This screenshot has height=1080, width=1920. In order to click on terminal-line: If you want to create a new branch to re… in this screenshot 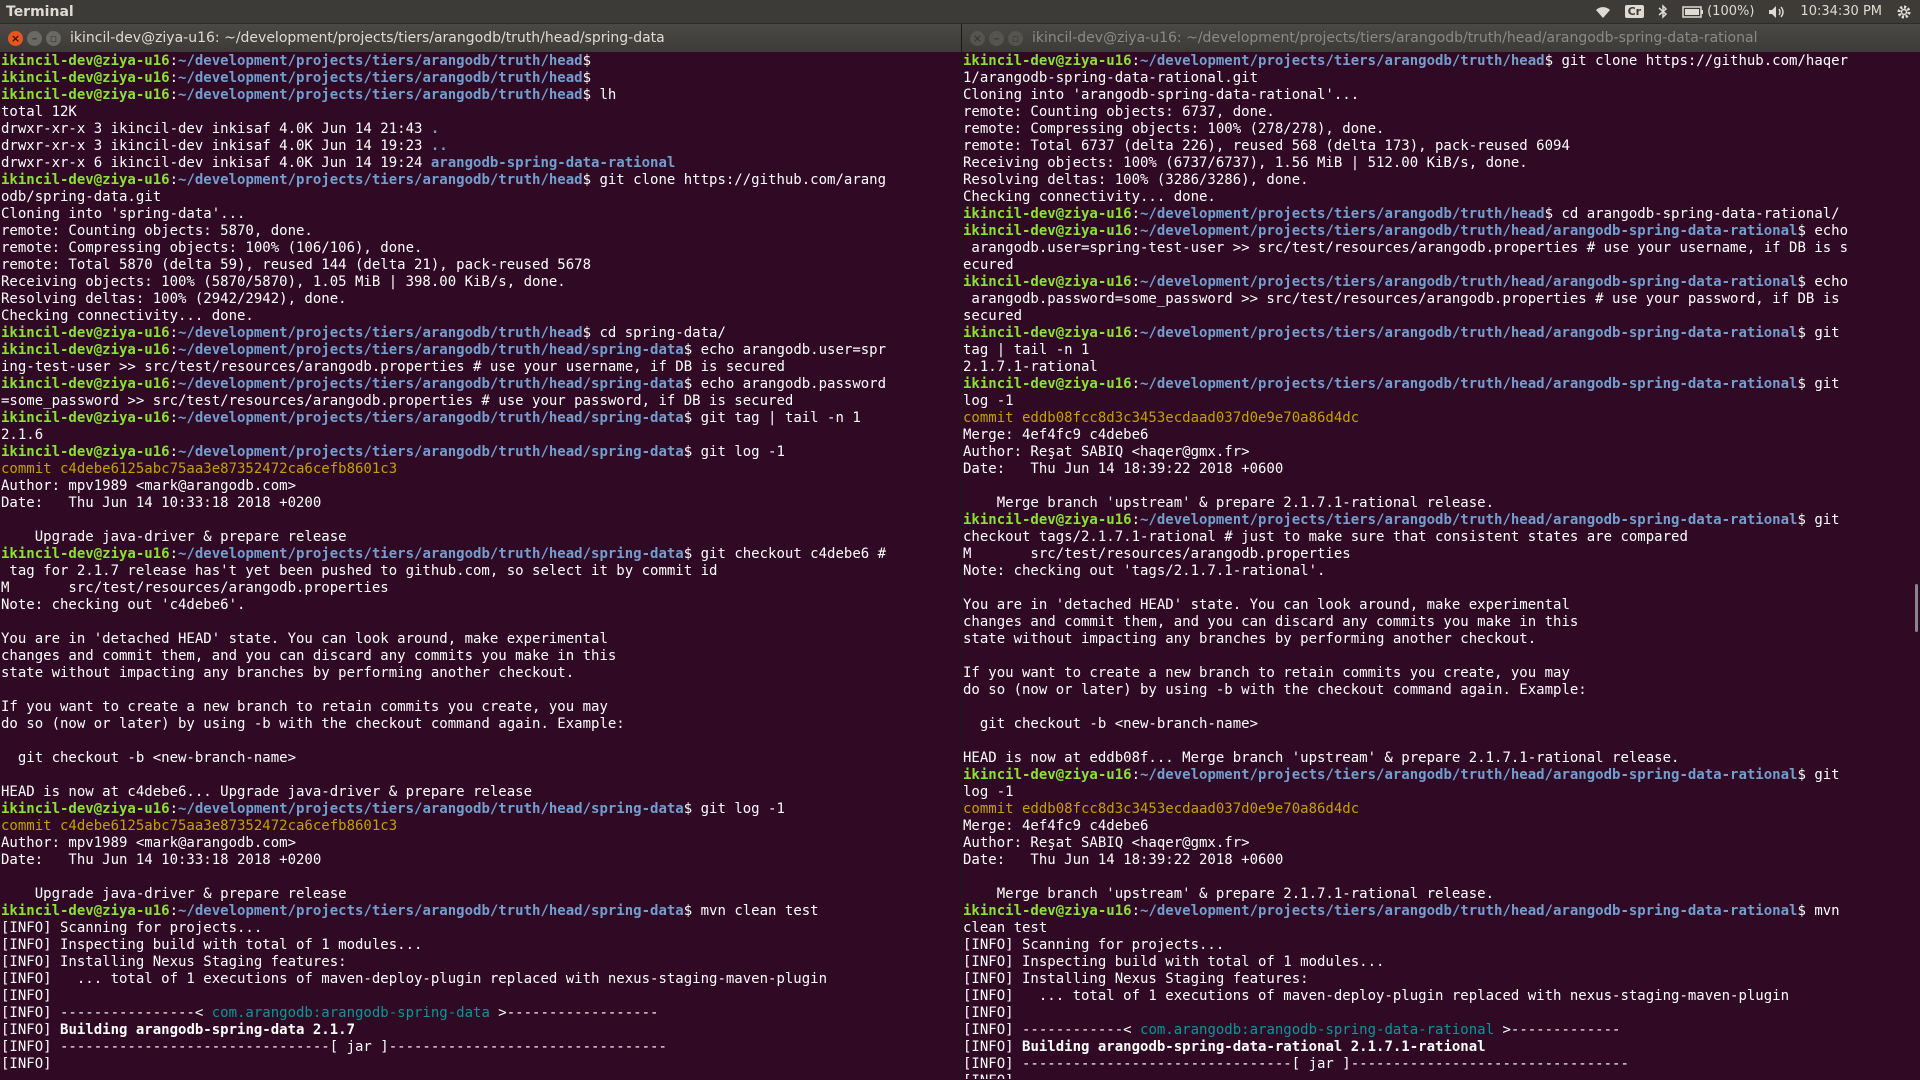, I will do `click(481, 707)`.